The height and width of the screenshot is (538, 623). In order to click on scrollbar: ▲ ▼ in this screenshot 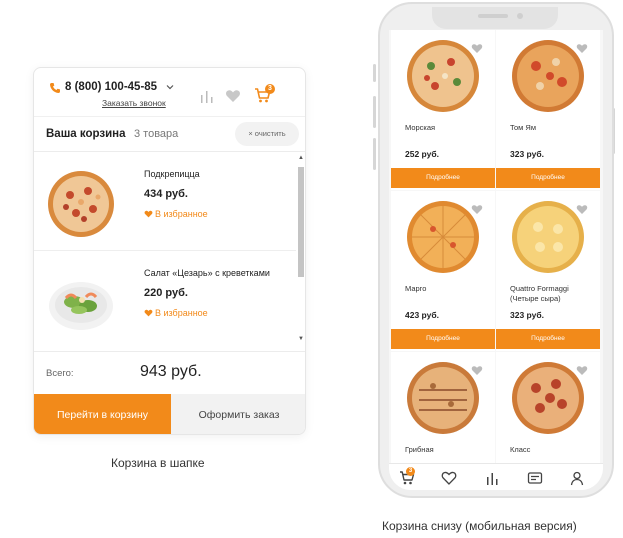, I will do `click(301, 251)`.